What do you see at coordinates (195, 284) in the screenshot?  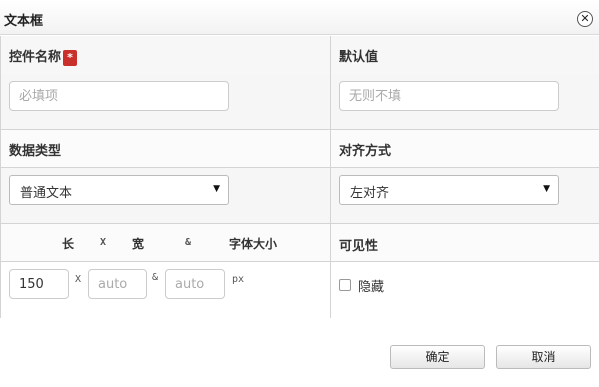 I see `font-size-input` at bounding box center [195, 284].